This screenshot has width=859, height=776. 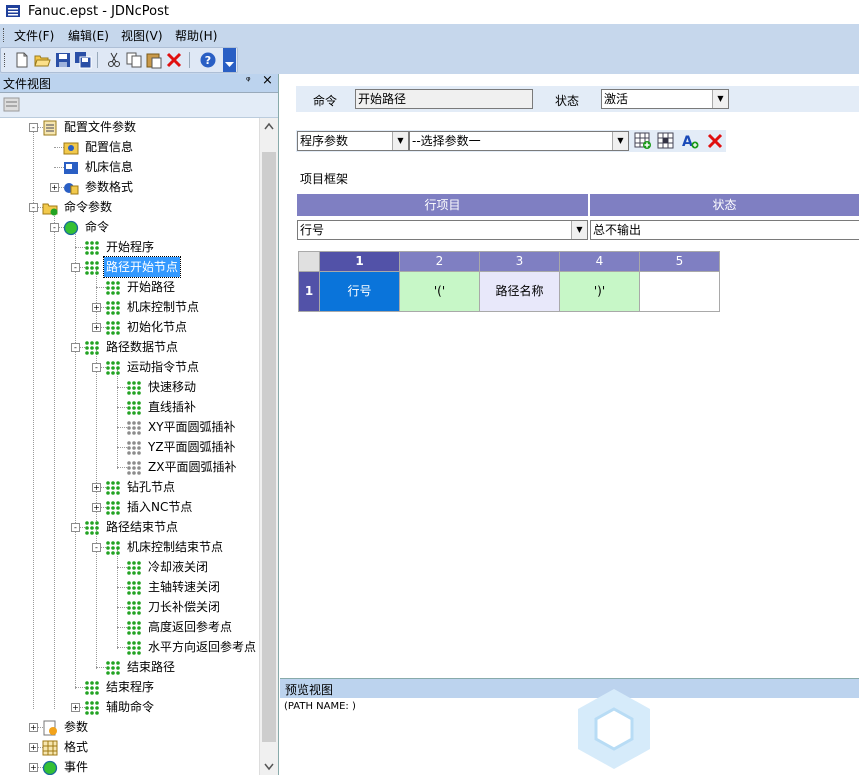 I want to click on menubar-grip, so click(x=4, y=35).